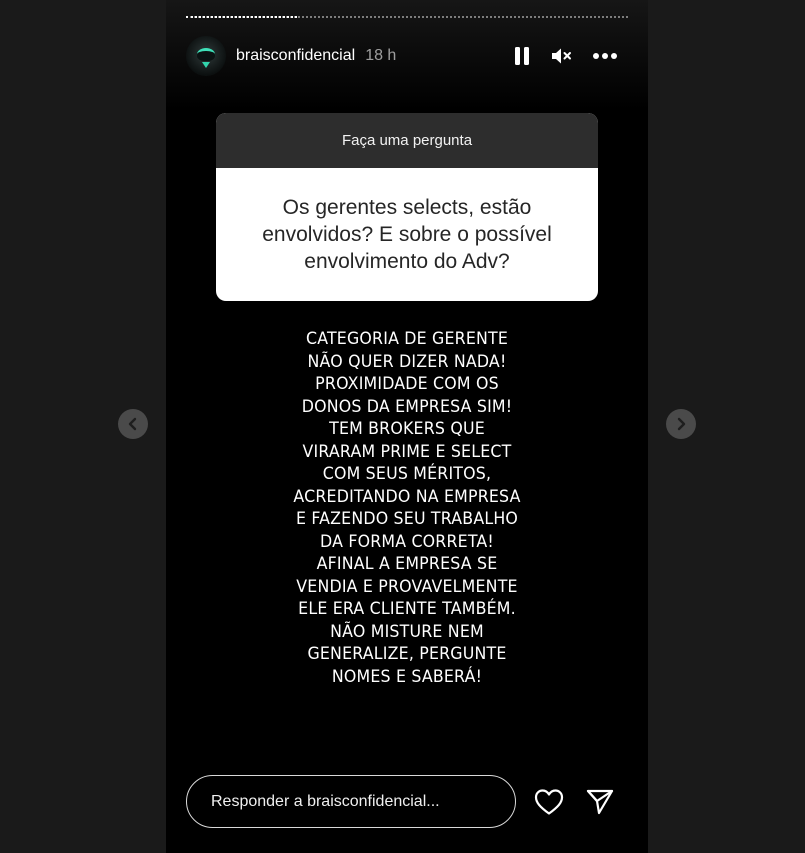  Describe the element at coordinates (407, 339) in the screenshot. I see `answer-line: CATEGORIA DE GERENTE` at that location.